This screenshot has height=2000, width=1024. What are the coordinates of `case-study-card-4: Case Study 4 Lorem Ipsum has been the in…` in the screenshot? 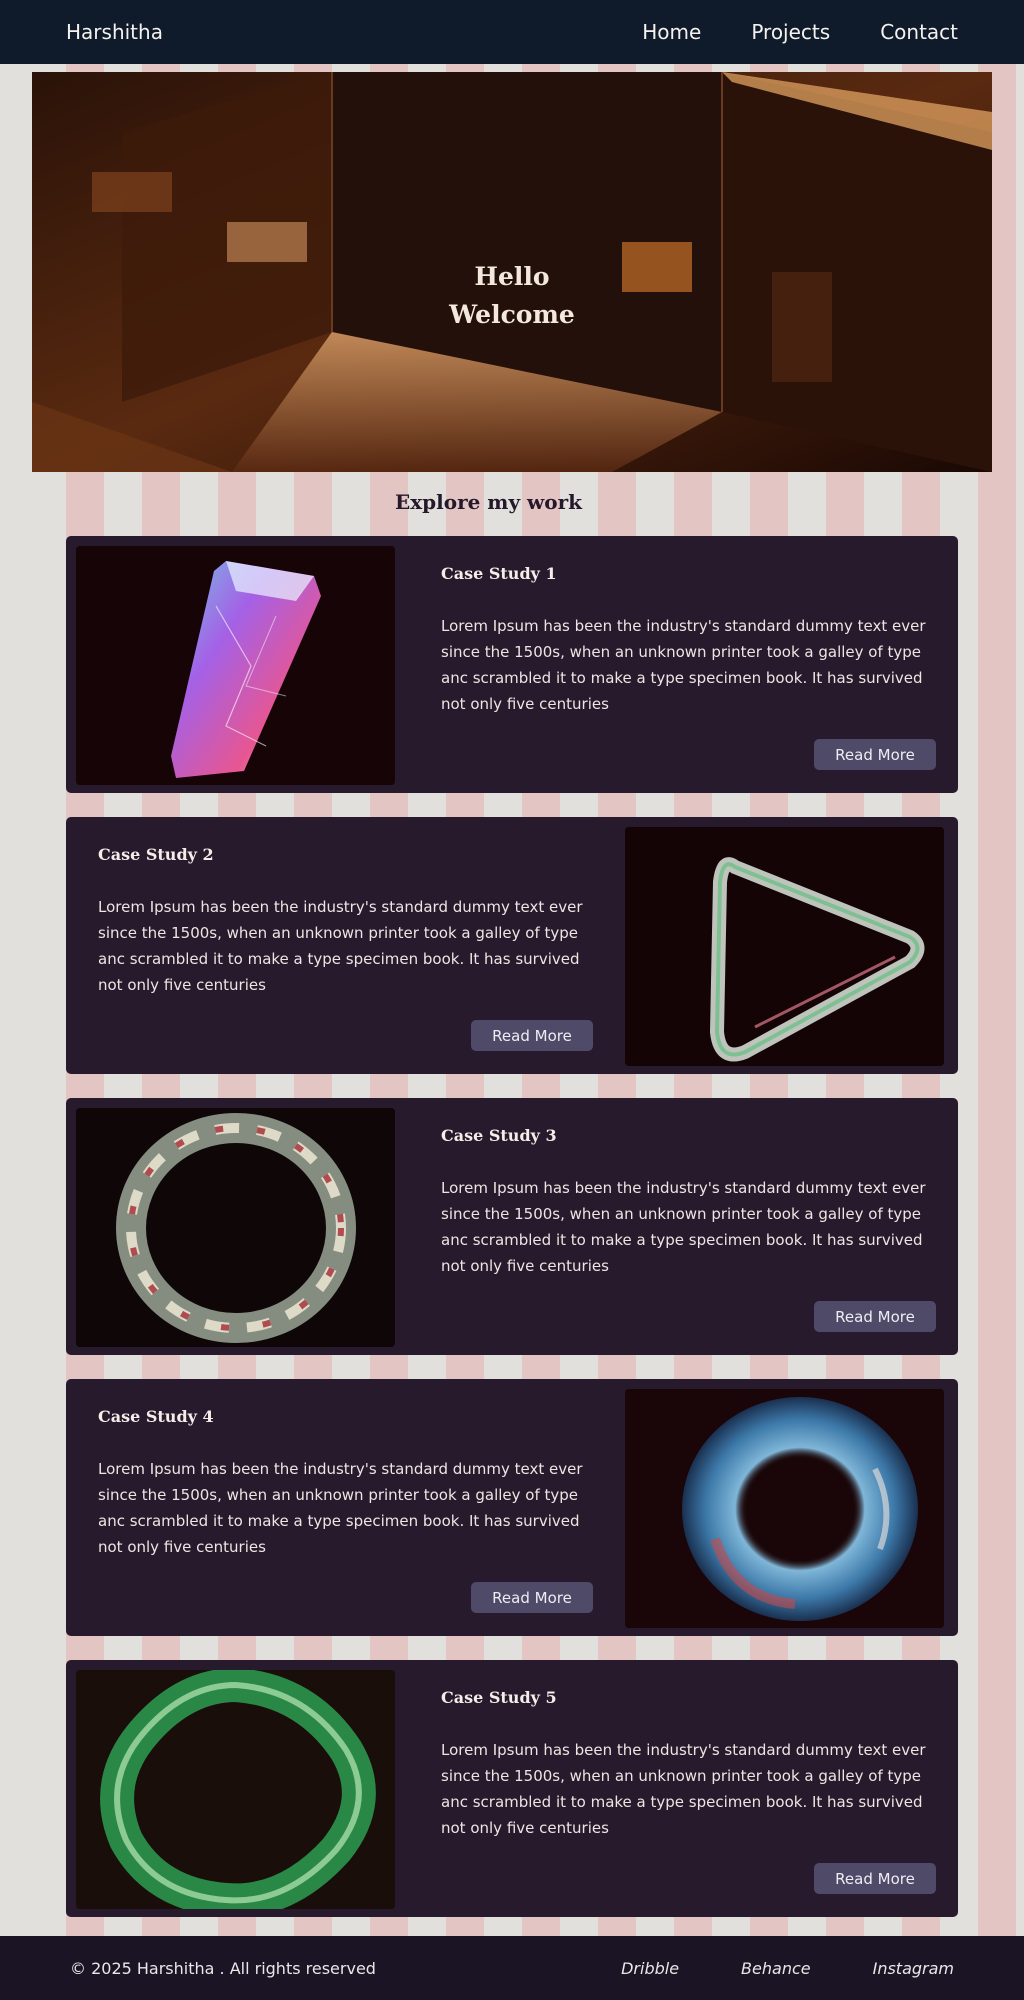 It's located at (512, 1507).